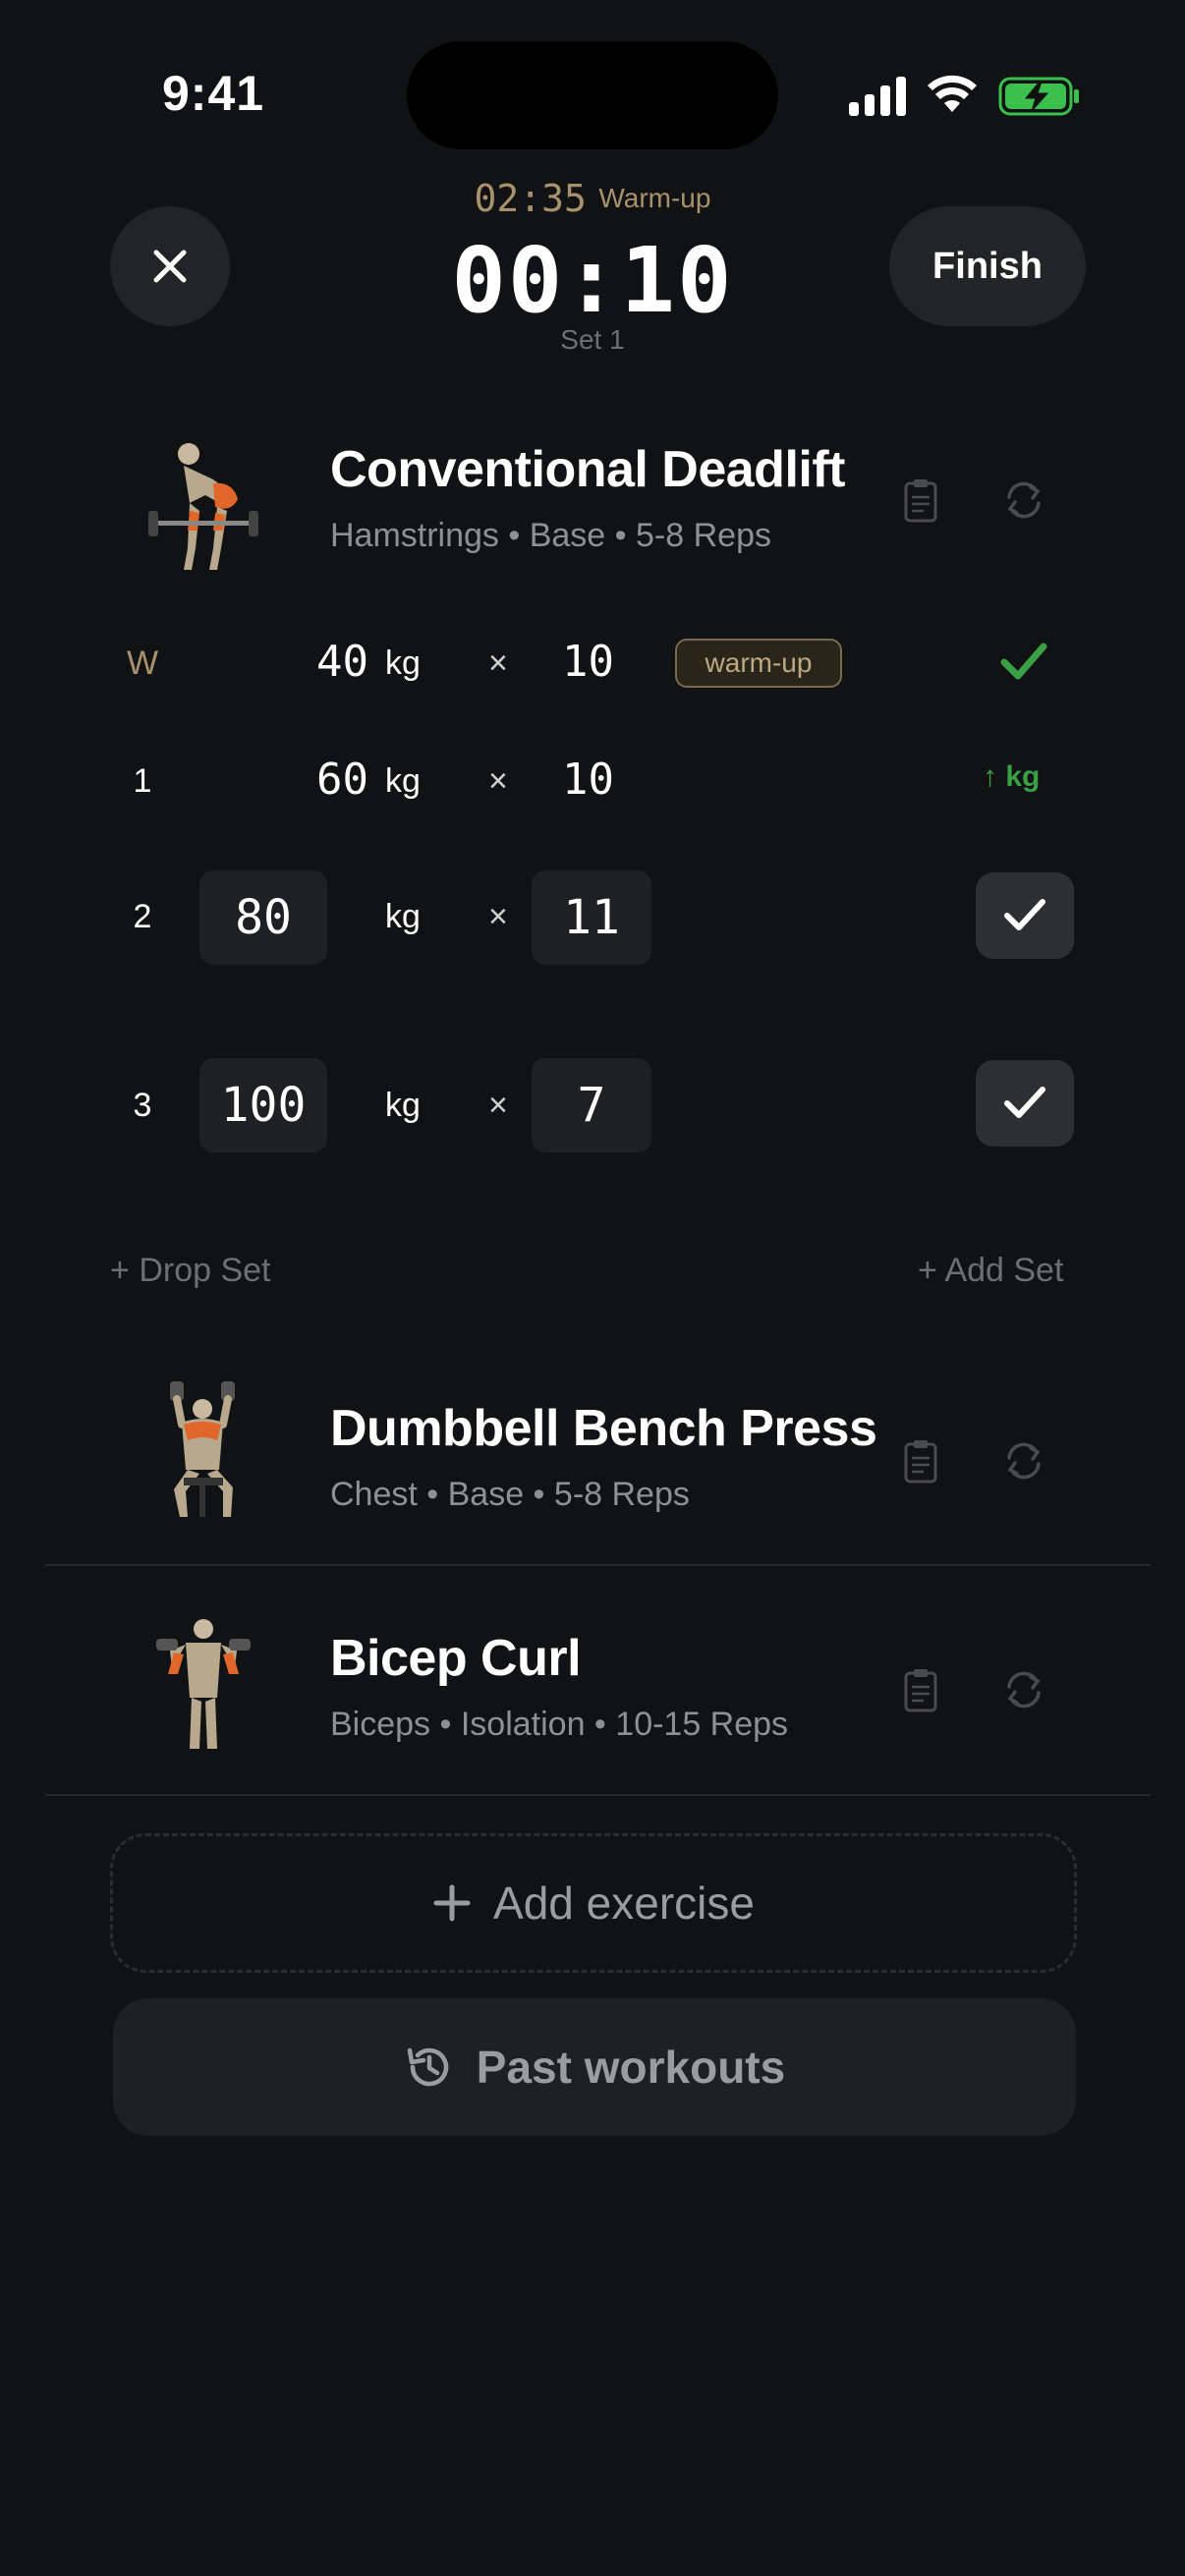 Image resolution: width=1185 pixels, height=2576 pixels. I want to click on rest-label: Warm-up, so click(655, 198).